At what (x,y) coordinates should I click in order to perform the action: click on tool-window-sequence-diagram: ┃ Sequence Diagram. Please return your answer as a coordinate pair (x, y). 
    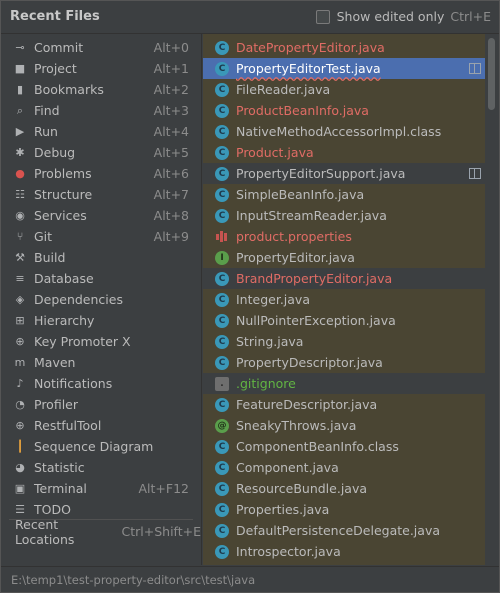
    Looking at the image, I should click on (101, 446).